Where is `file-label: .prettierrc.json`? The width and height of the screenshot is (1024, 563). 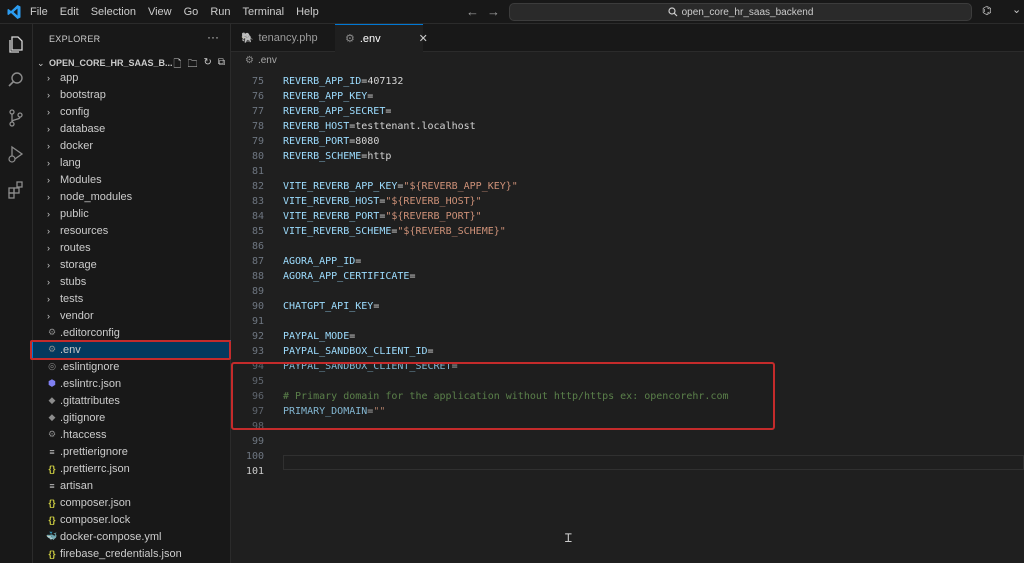
file-label: .prettierrc.json is located at coordinates (95, 468).